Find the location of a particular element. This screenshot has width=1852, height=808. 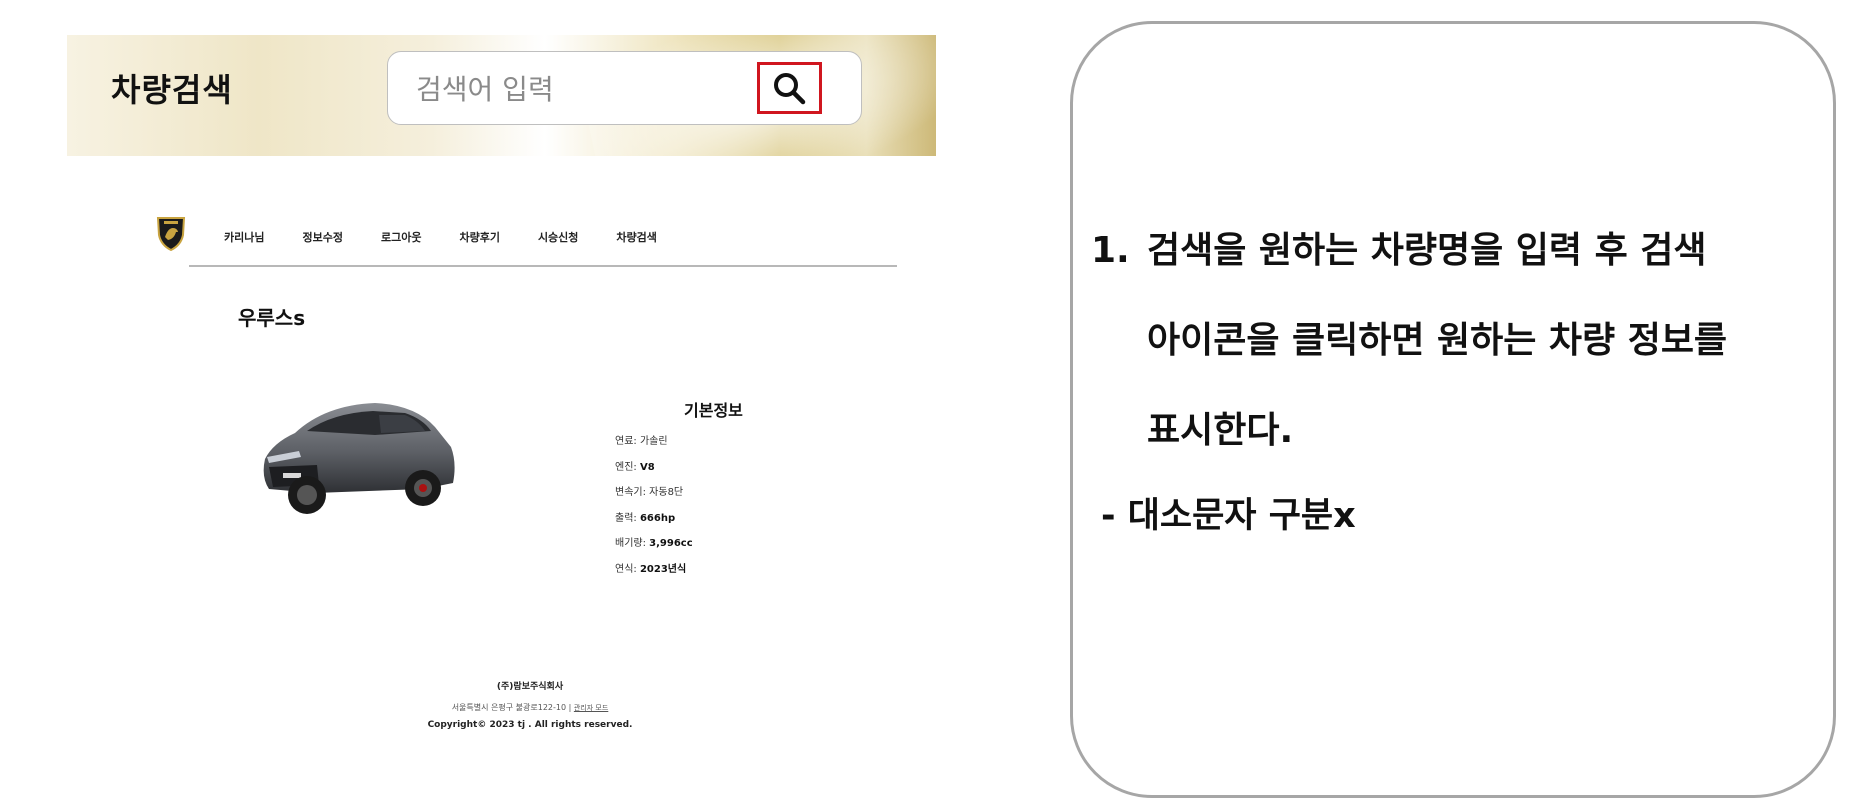

search-icon is located at coordinates (789, 89).